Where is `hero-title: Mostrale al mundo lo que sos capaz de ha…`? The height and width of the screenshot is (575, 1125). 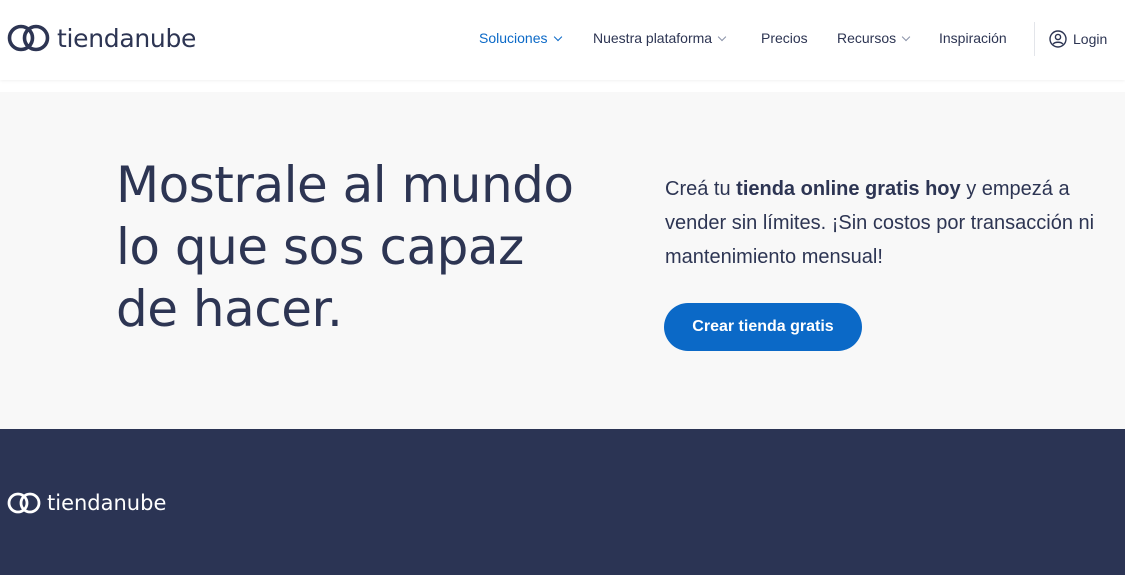 hero-title: Mostrale al mundo lo que sos capaz de ha… is located at coordinates (345, 247).